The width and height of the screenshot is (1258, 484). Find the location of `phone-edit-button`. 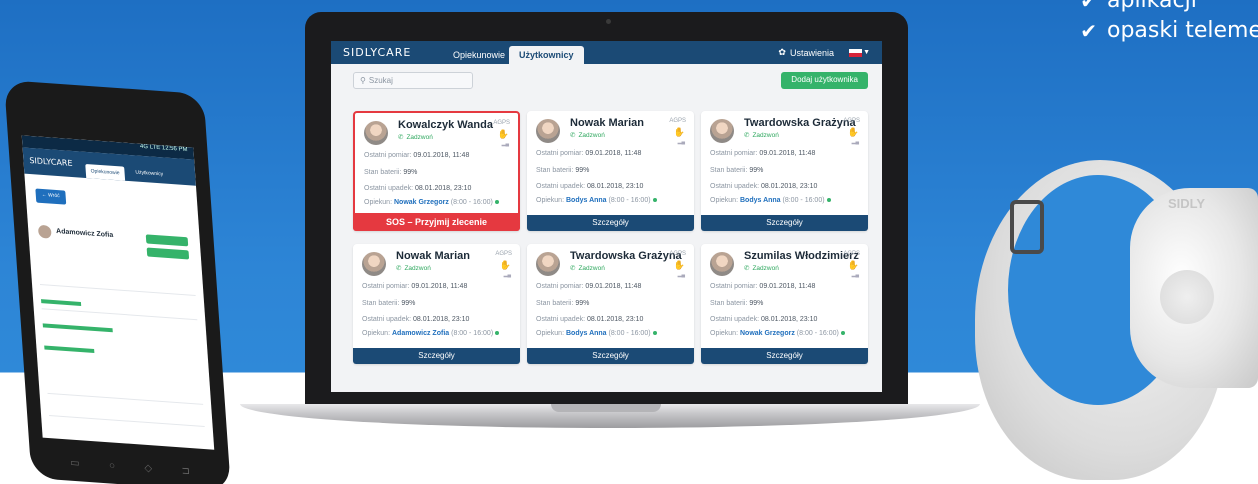

phone-edit-button is located at coordinates (168, 253).